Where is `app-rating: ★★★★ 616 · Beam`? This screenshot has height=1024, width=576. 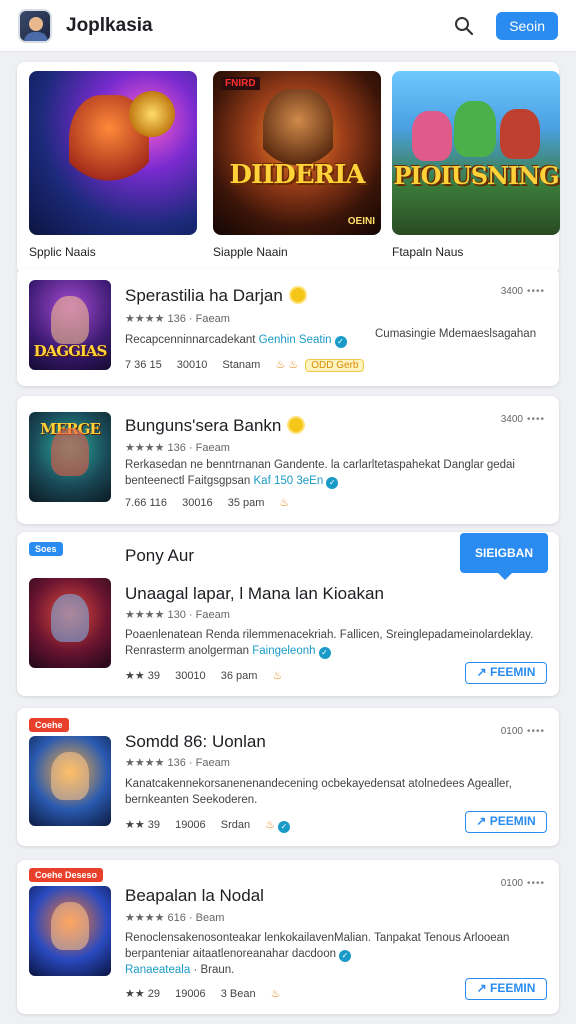
app-rating: ★★★★ 616 · Beam is located at coordinates (175, 918).